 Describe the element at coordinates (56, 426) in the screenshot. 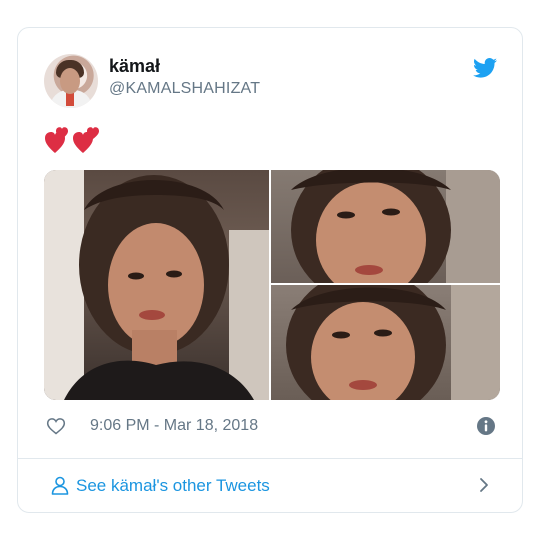

I see `heart-icon` at that location.